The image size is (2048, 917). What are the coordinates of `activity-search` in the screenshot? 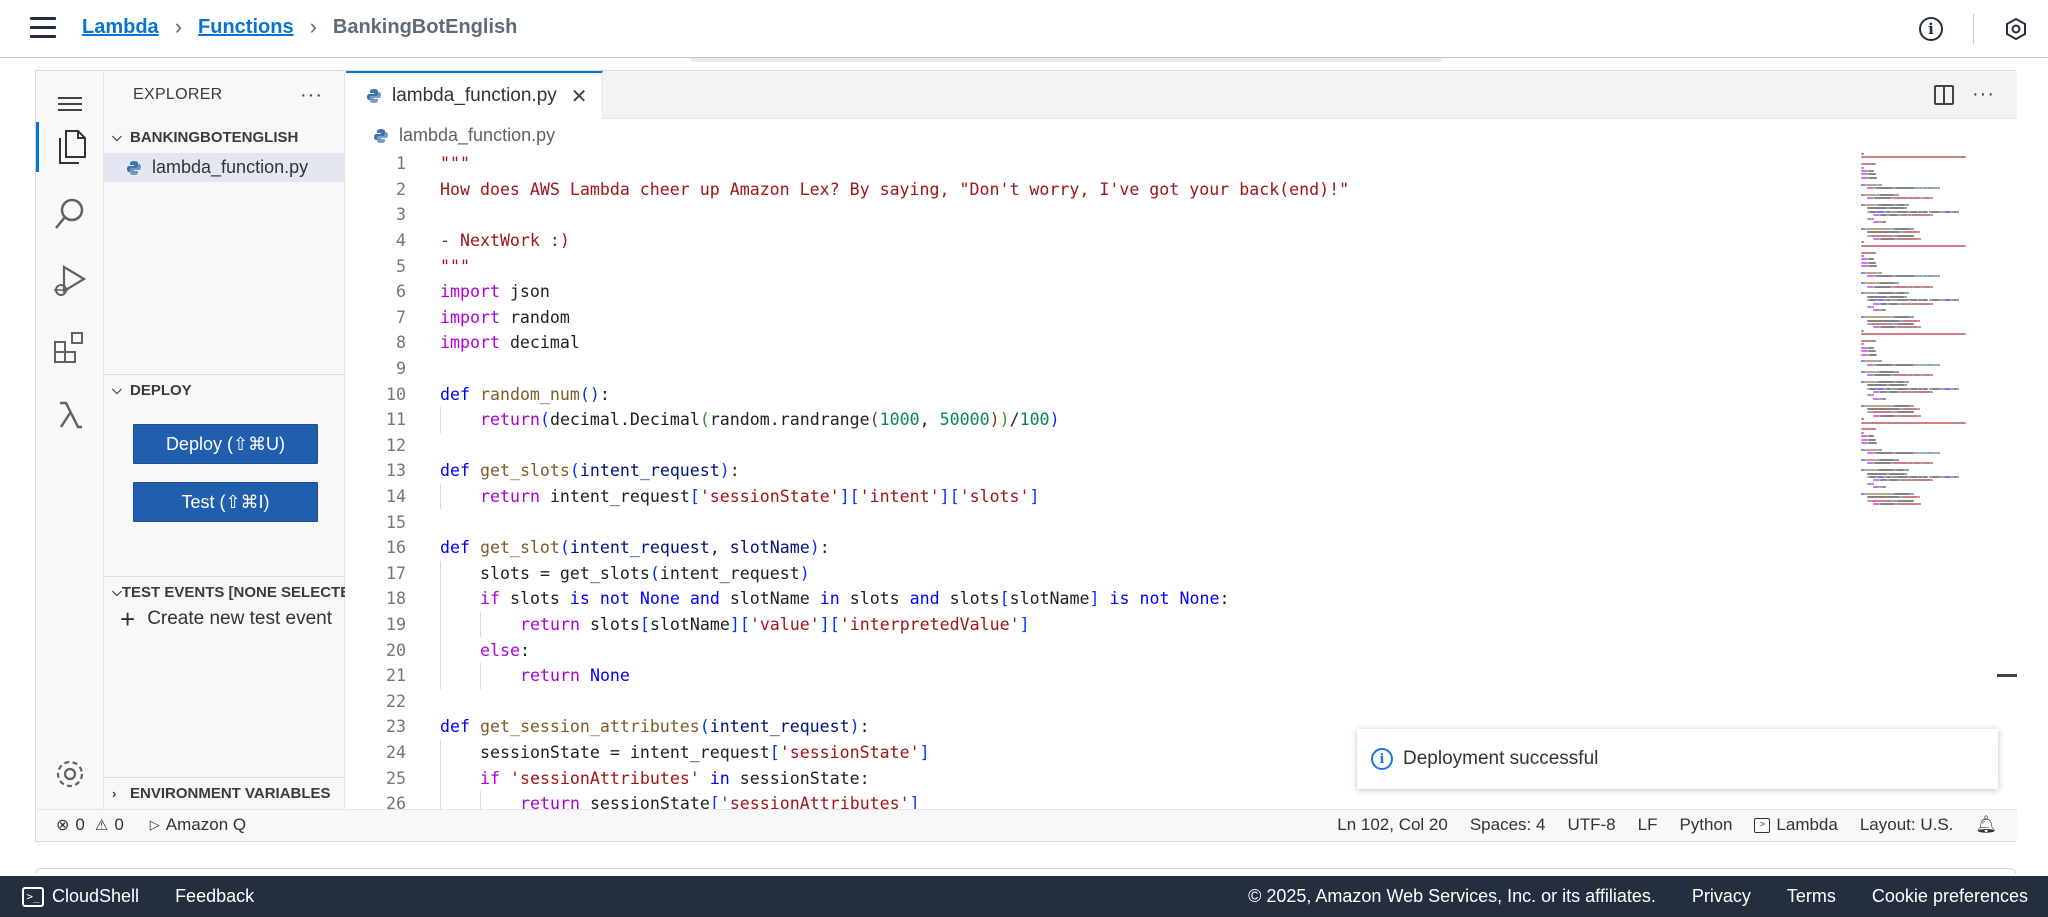 It's located at (70, 214).